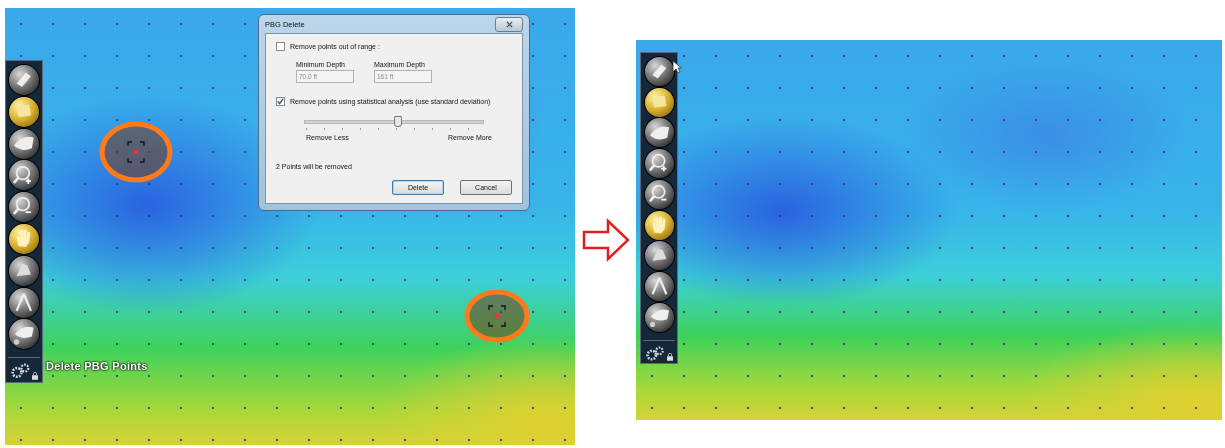 This screenshot has height=448, width=1225. Describe the element at coordinates (605, 240) in the screenshot. I see `arrow-icon` at that location.